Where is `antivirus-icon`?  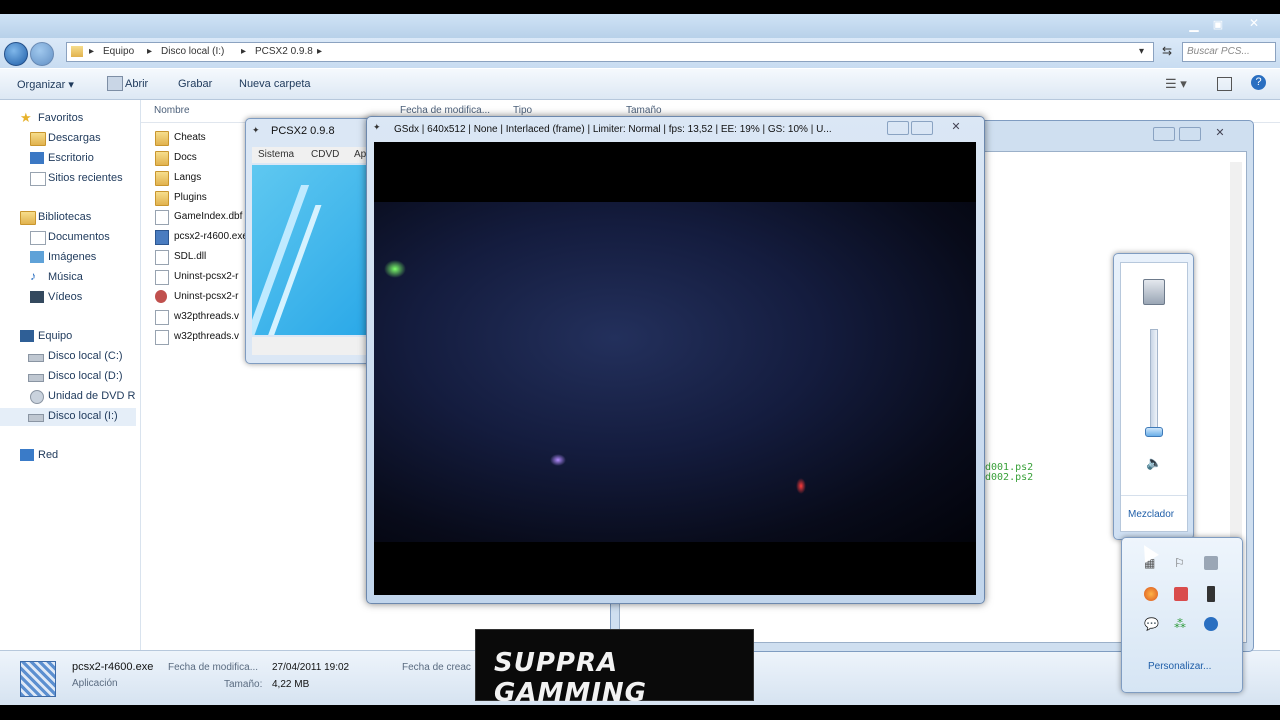 antivirus-icon is located at coordinates (1151, 594).